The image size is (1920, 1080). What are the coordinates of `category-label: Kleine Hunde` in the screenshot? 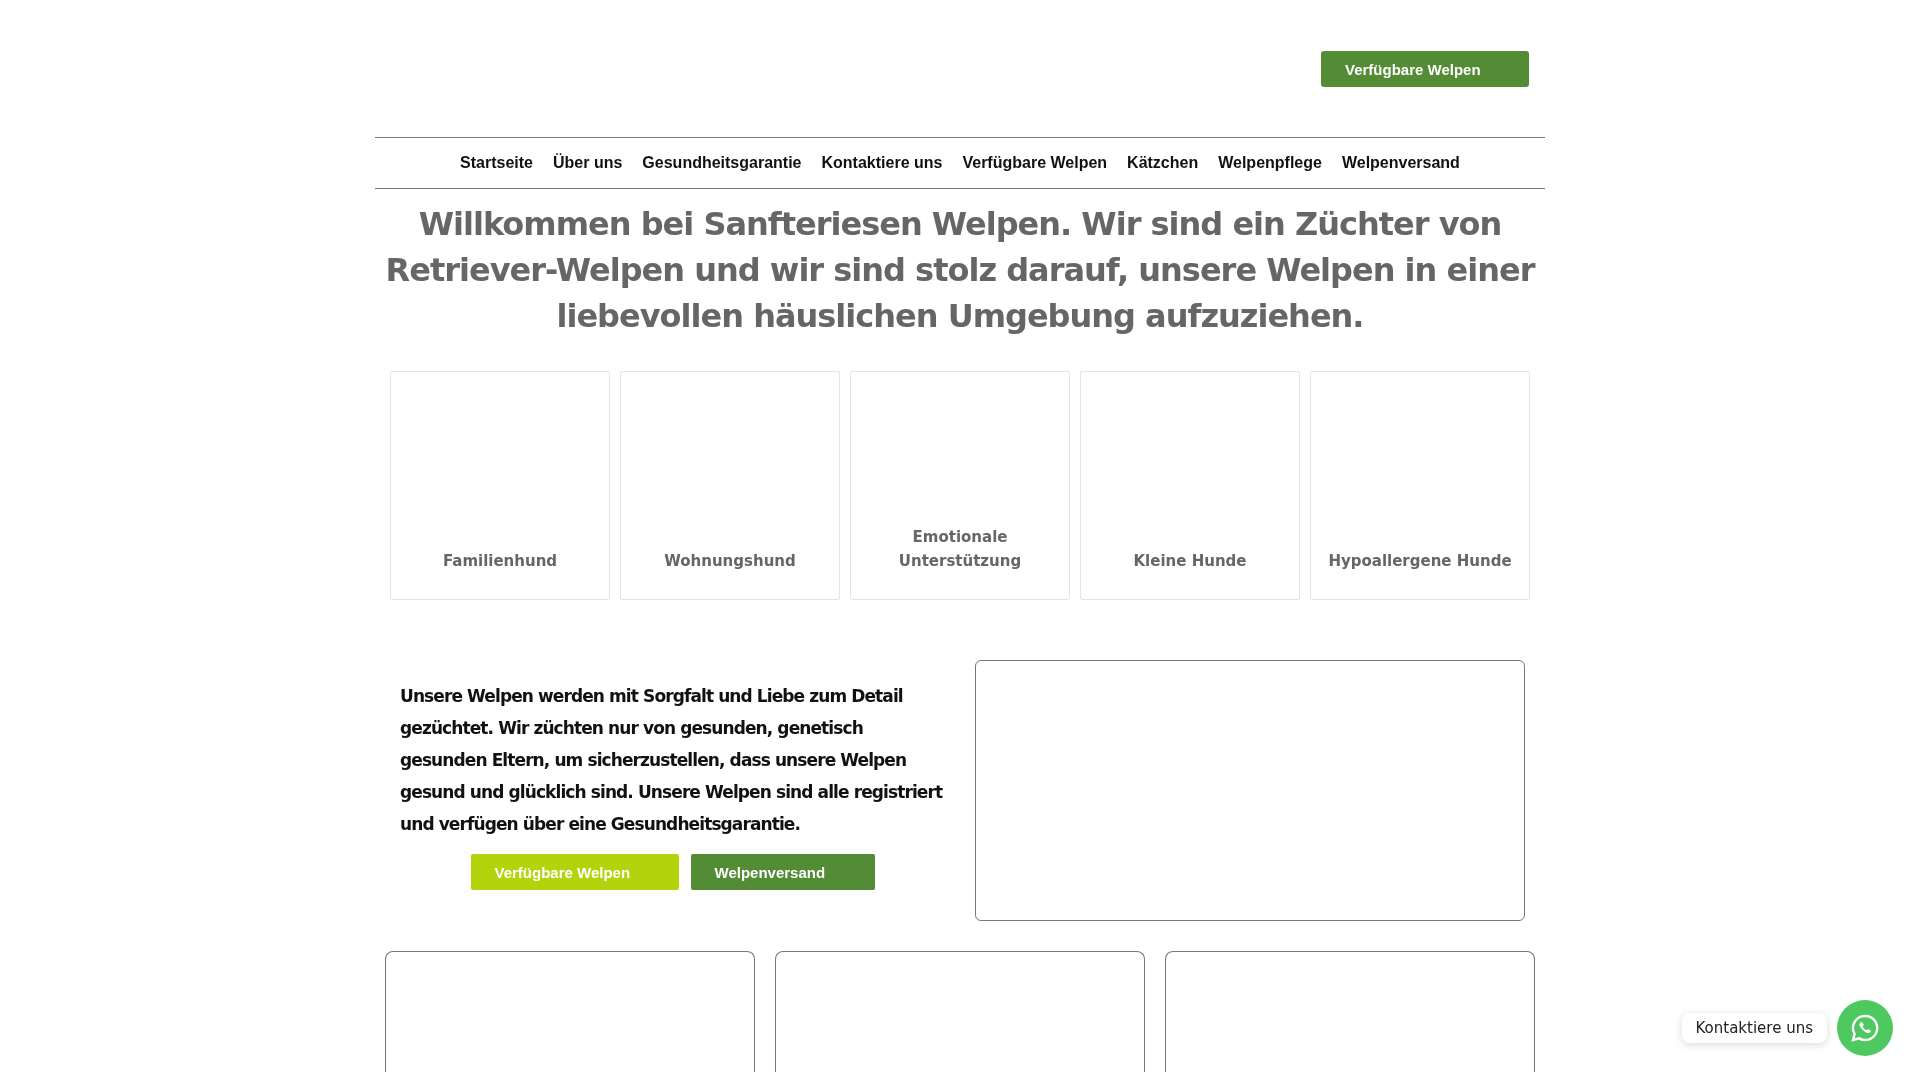 It's located at (1190, 561).